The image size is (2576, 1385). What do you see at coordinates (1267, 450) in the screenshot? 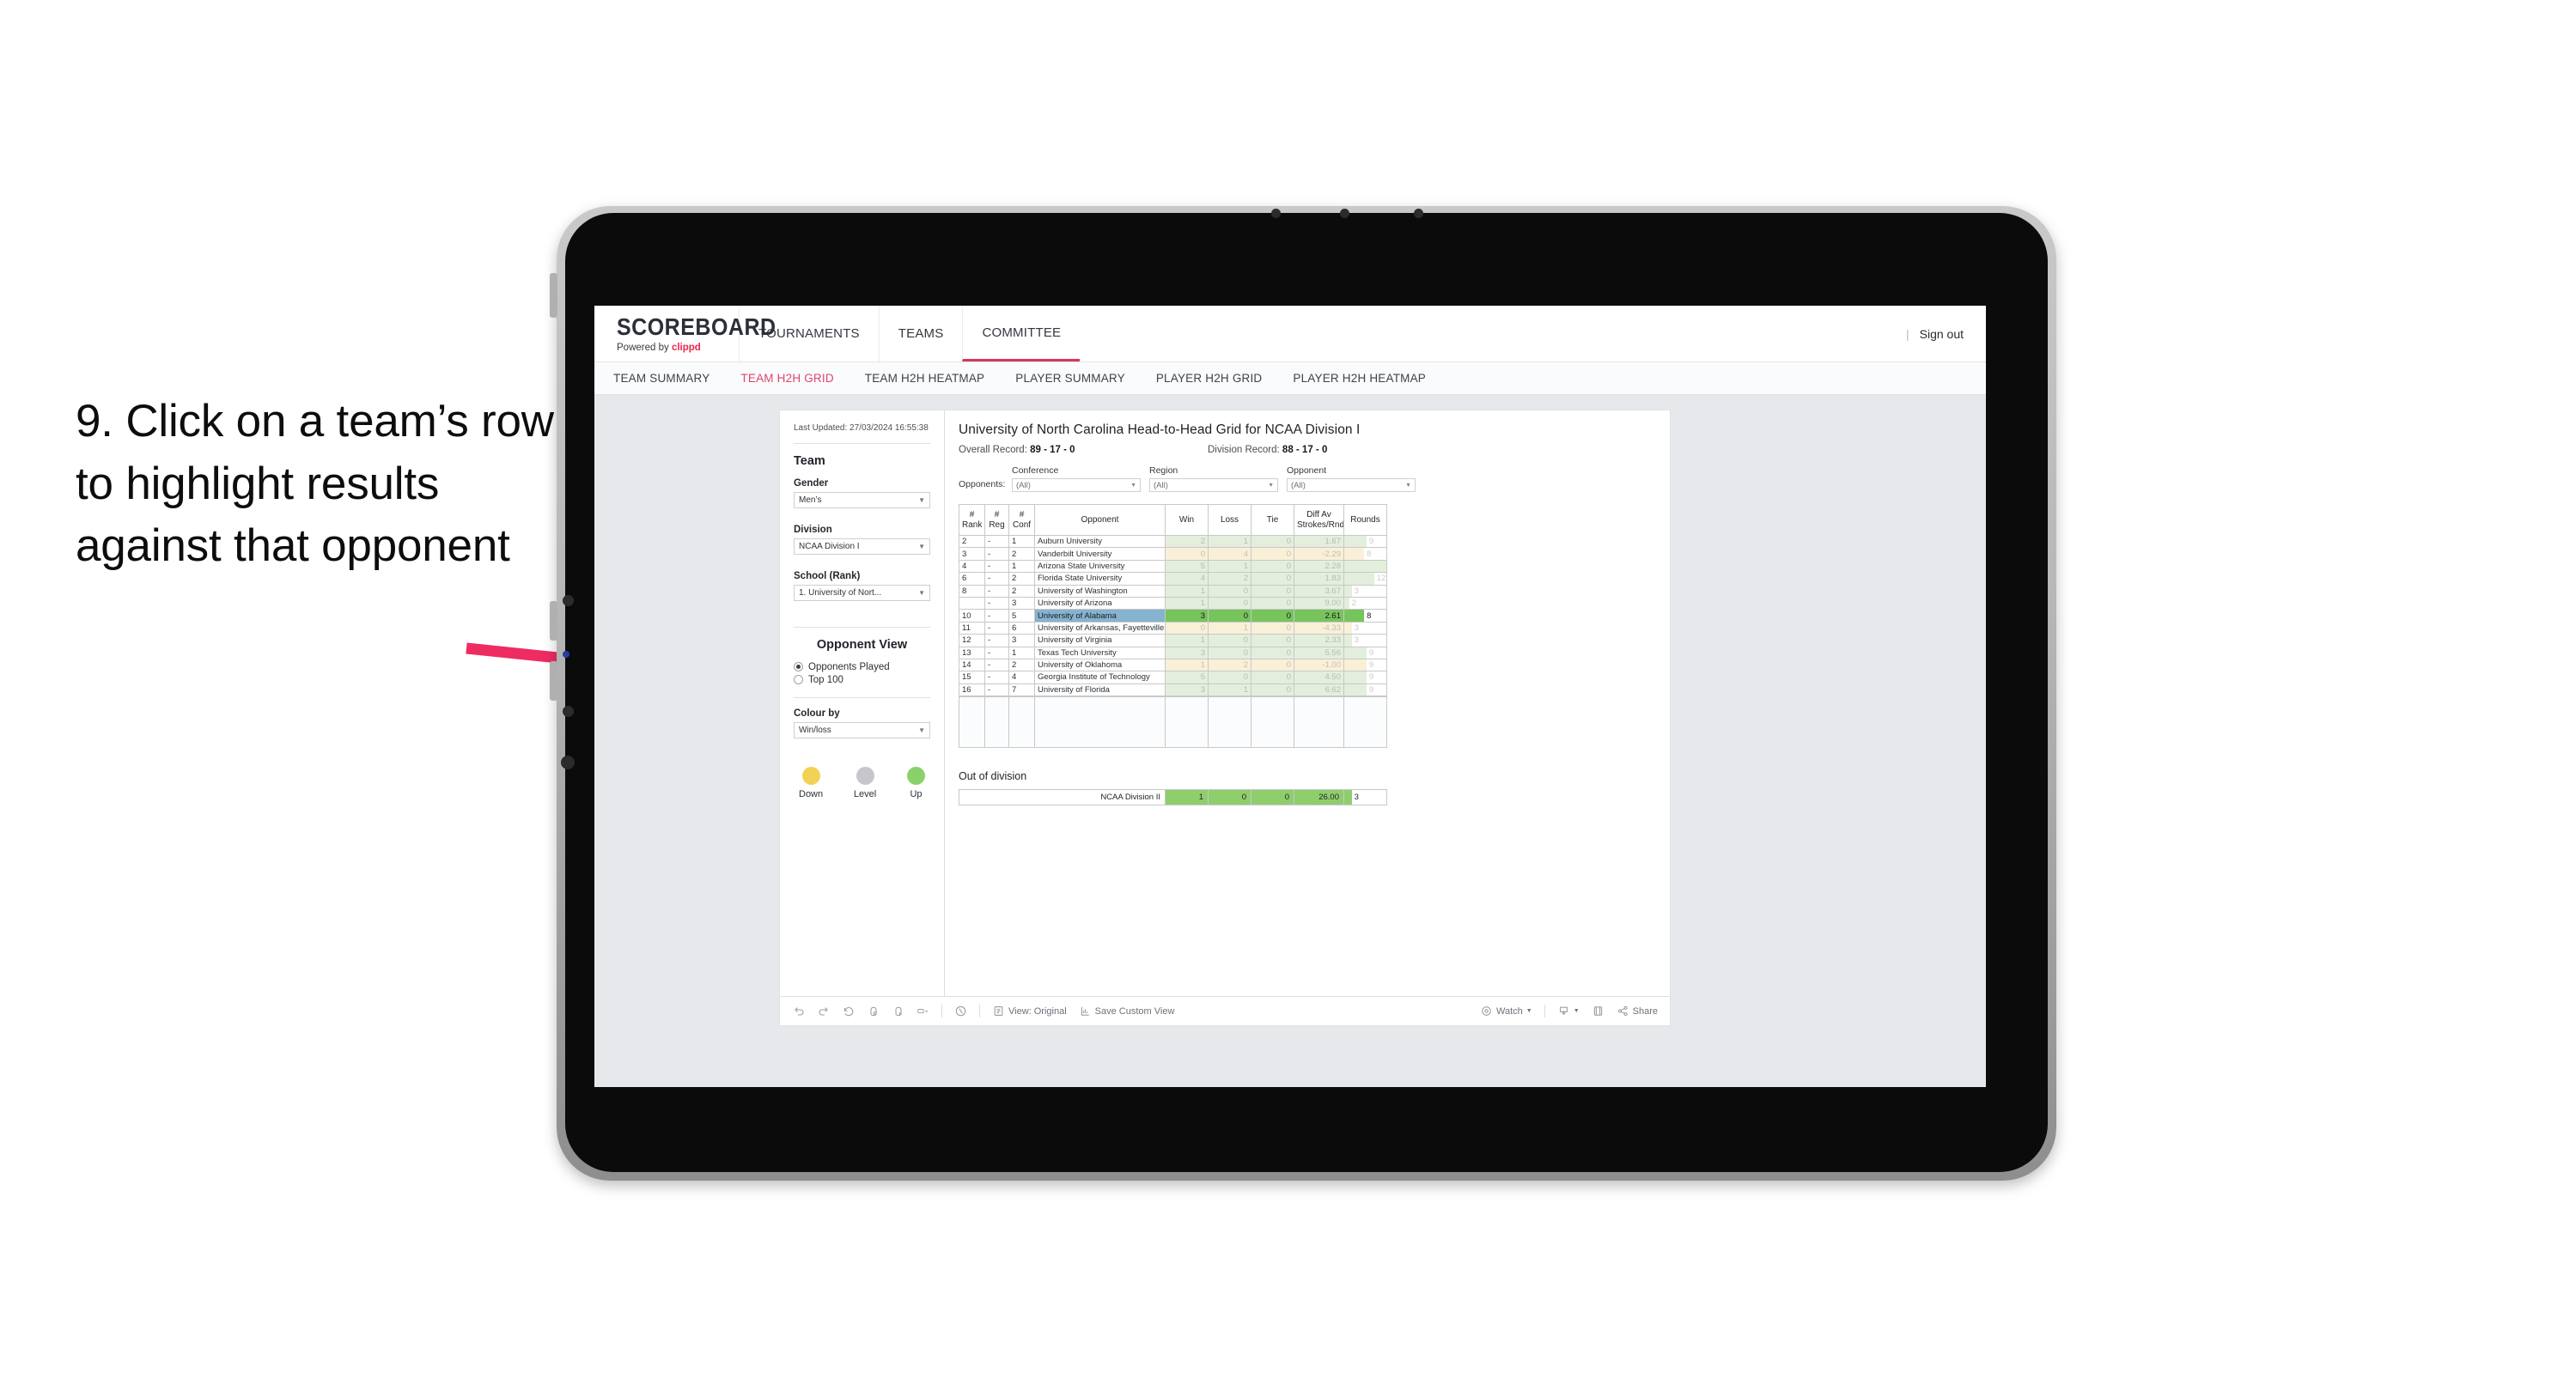
I see `division-record: Division Record: 88 - 17 - 0` at bounding box center [1267, 450].